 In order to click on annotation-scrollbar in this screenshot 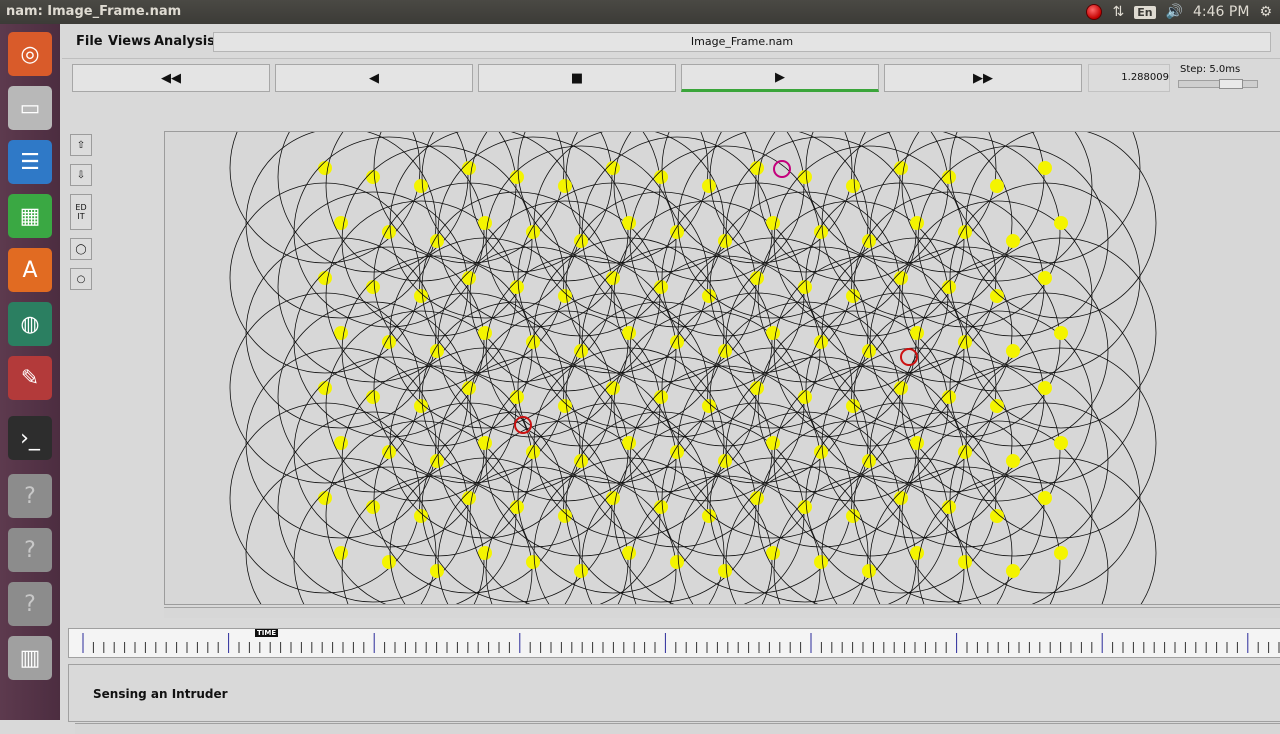, I will do `click(677, 728)`.